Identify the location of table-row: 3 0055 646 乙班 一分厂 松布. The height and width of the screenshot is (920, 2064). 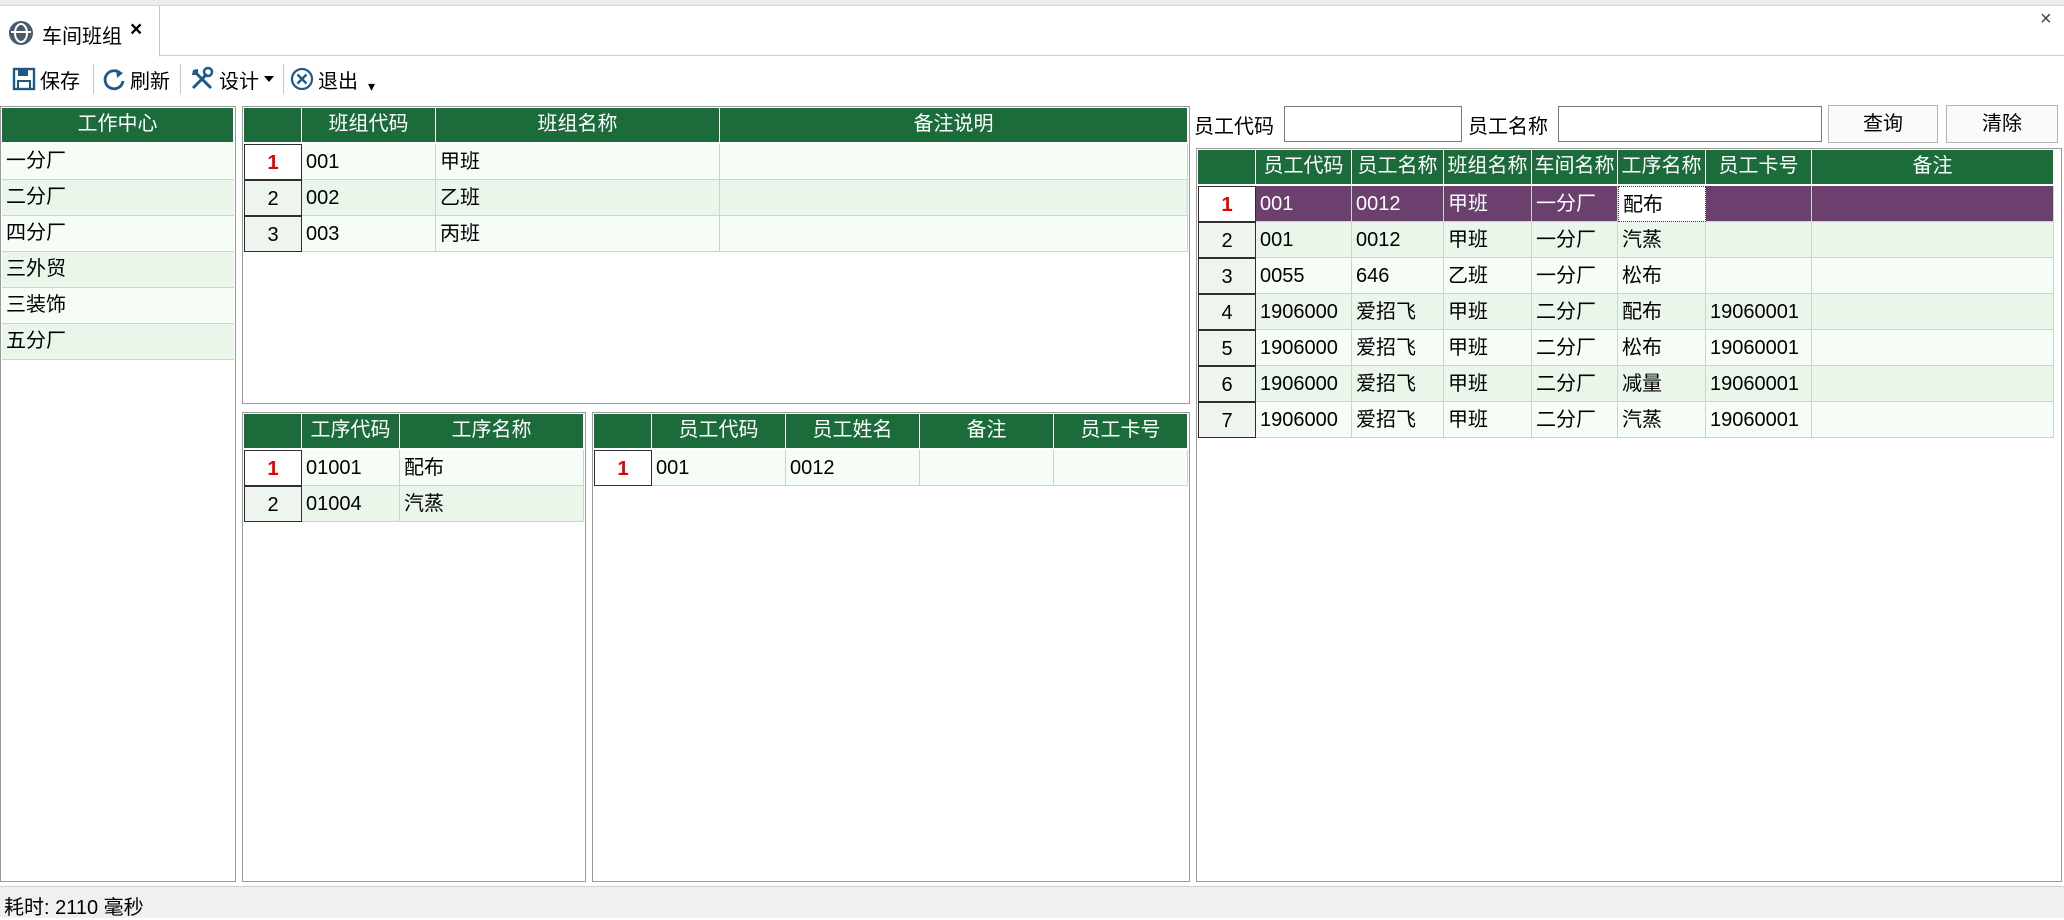
(1626, 276).